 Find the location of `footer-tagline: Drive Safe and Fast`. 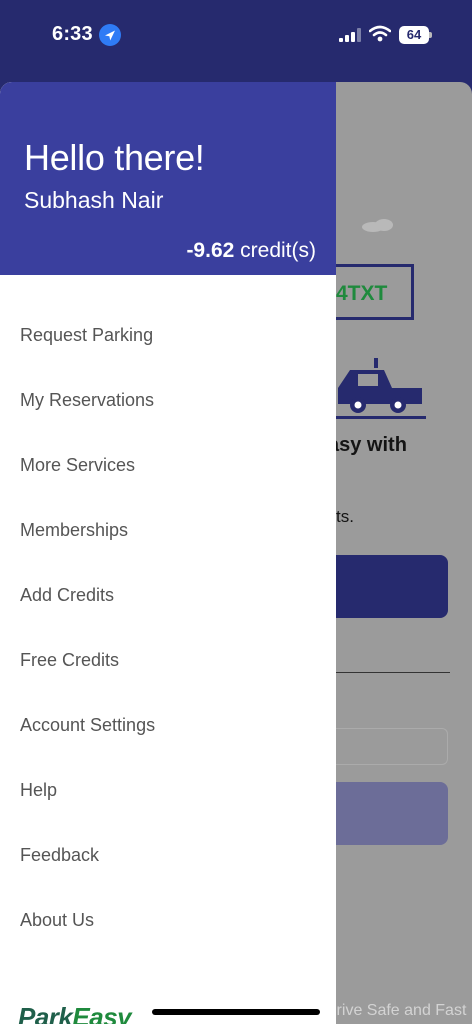

footer-tagline: Drive Safe and Fast is located at coordinates (396, 1010).